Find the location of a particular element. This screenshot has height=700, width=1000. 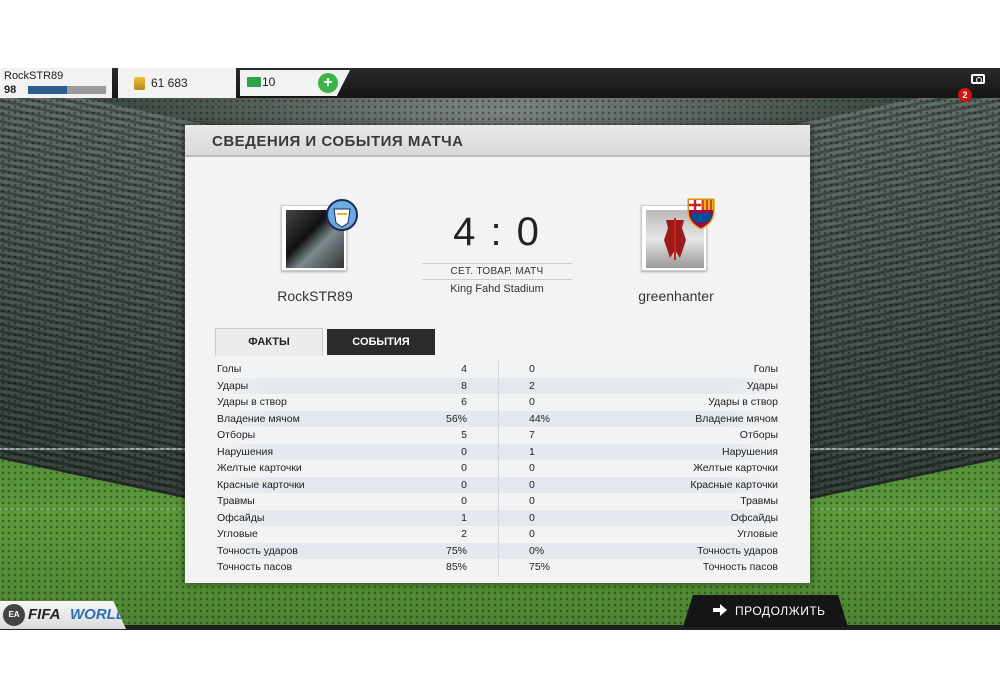

stat-label-away: Травмы is located at coordinates (759, 501).